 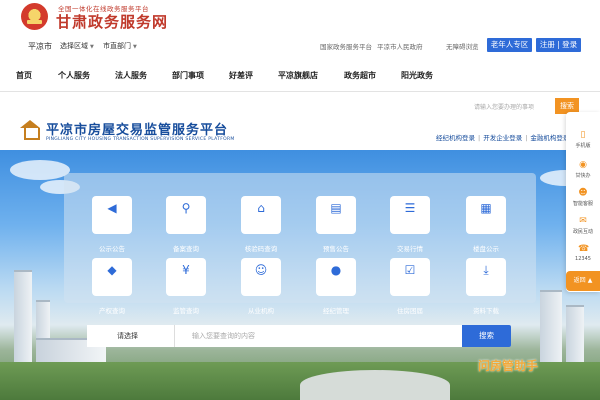 I want to click on search-category-label: 请选择, so click(x=127, y=336).